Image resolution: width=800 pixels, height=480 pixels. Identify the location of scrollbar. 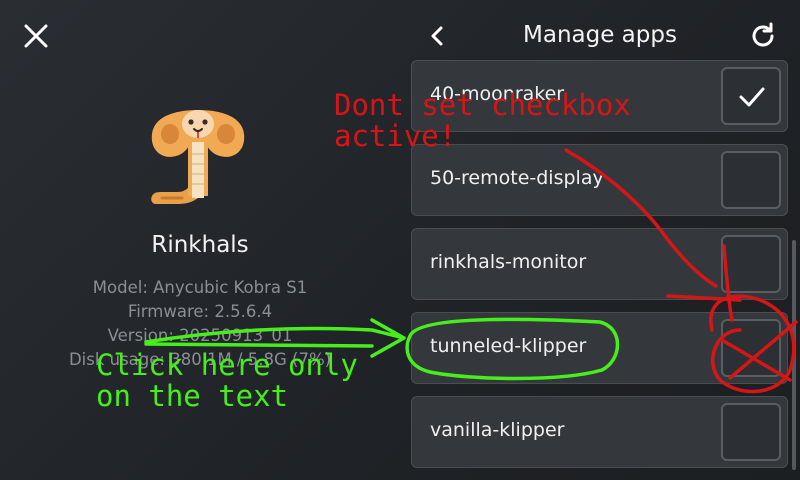
(794, 355).